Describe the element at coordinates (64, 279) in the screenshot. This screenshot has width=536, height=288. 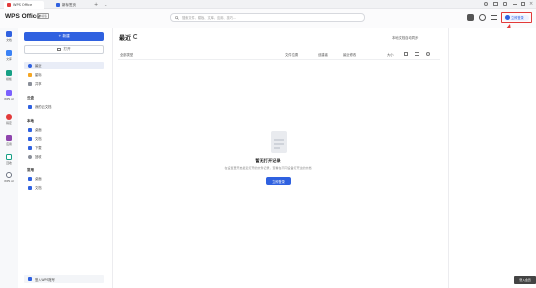
I see `login-wps-account: 登入WPS账号` at that location.